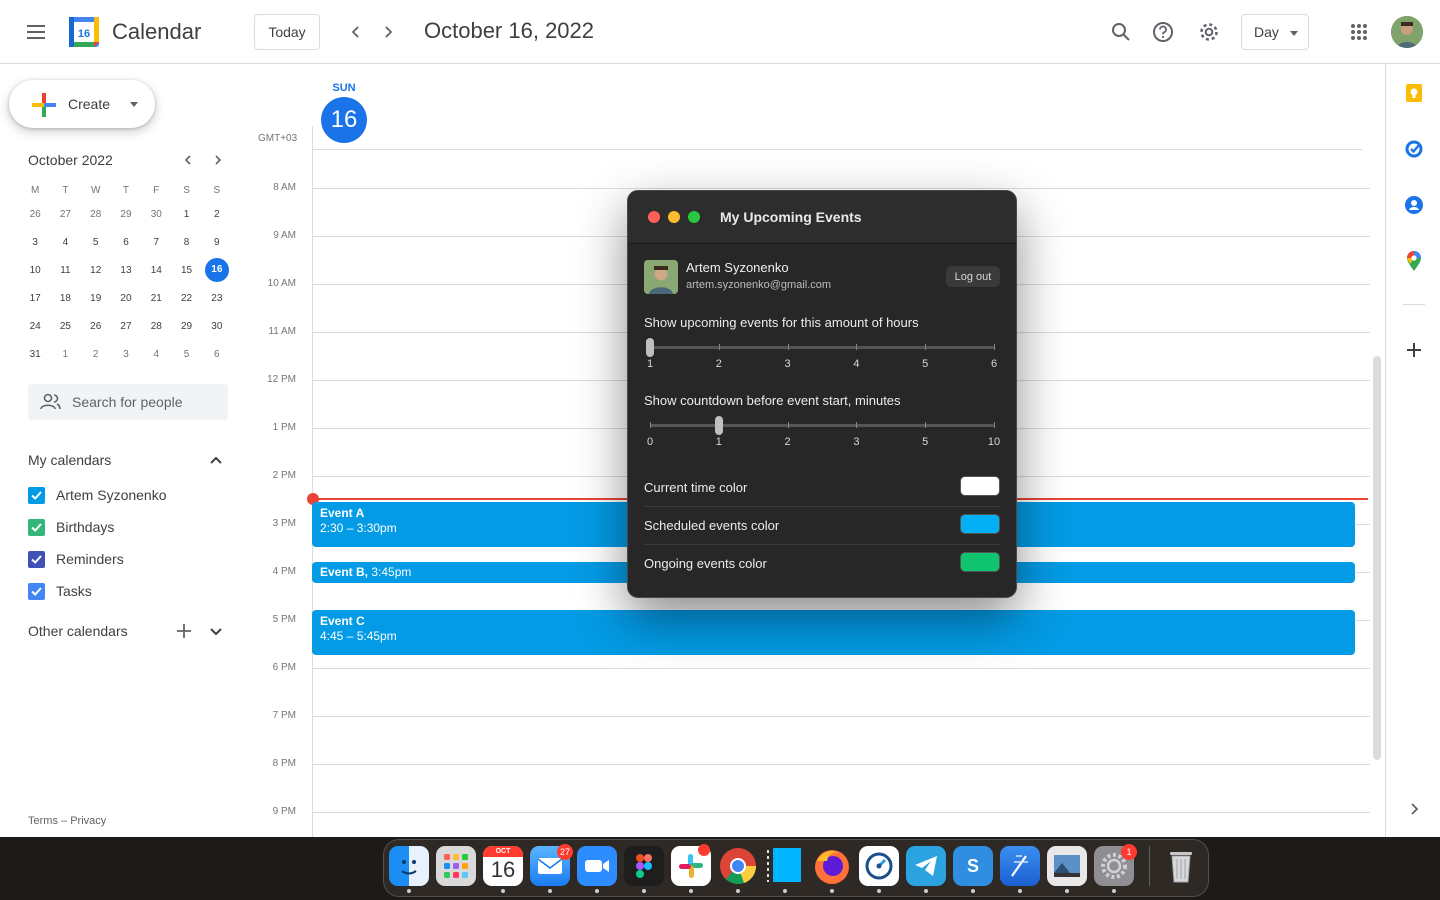 The height and width of the screenshot is (900, 1440). Describe the element at coordinates (217, 242) in the screenshot. I see `mini-day: 9` at that location.